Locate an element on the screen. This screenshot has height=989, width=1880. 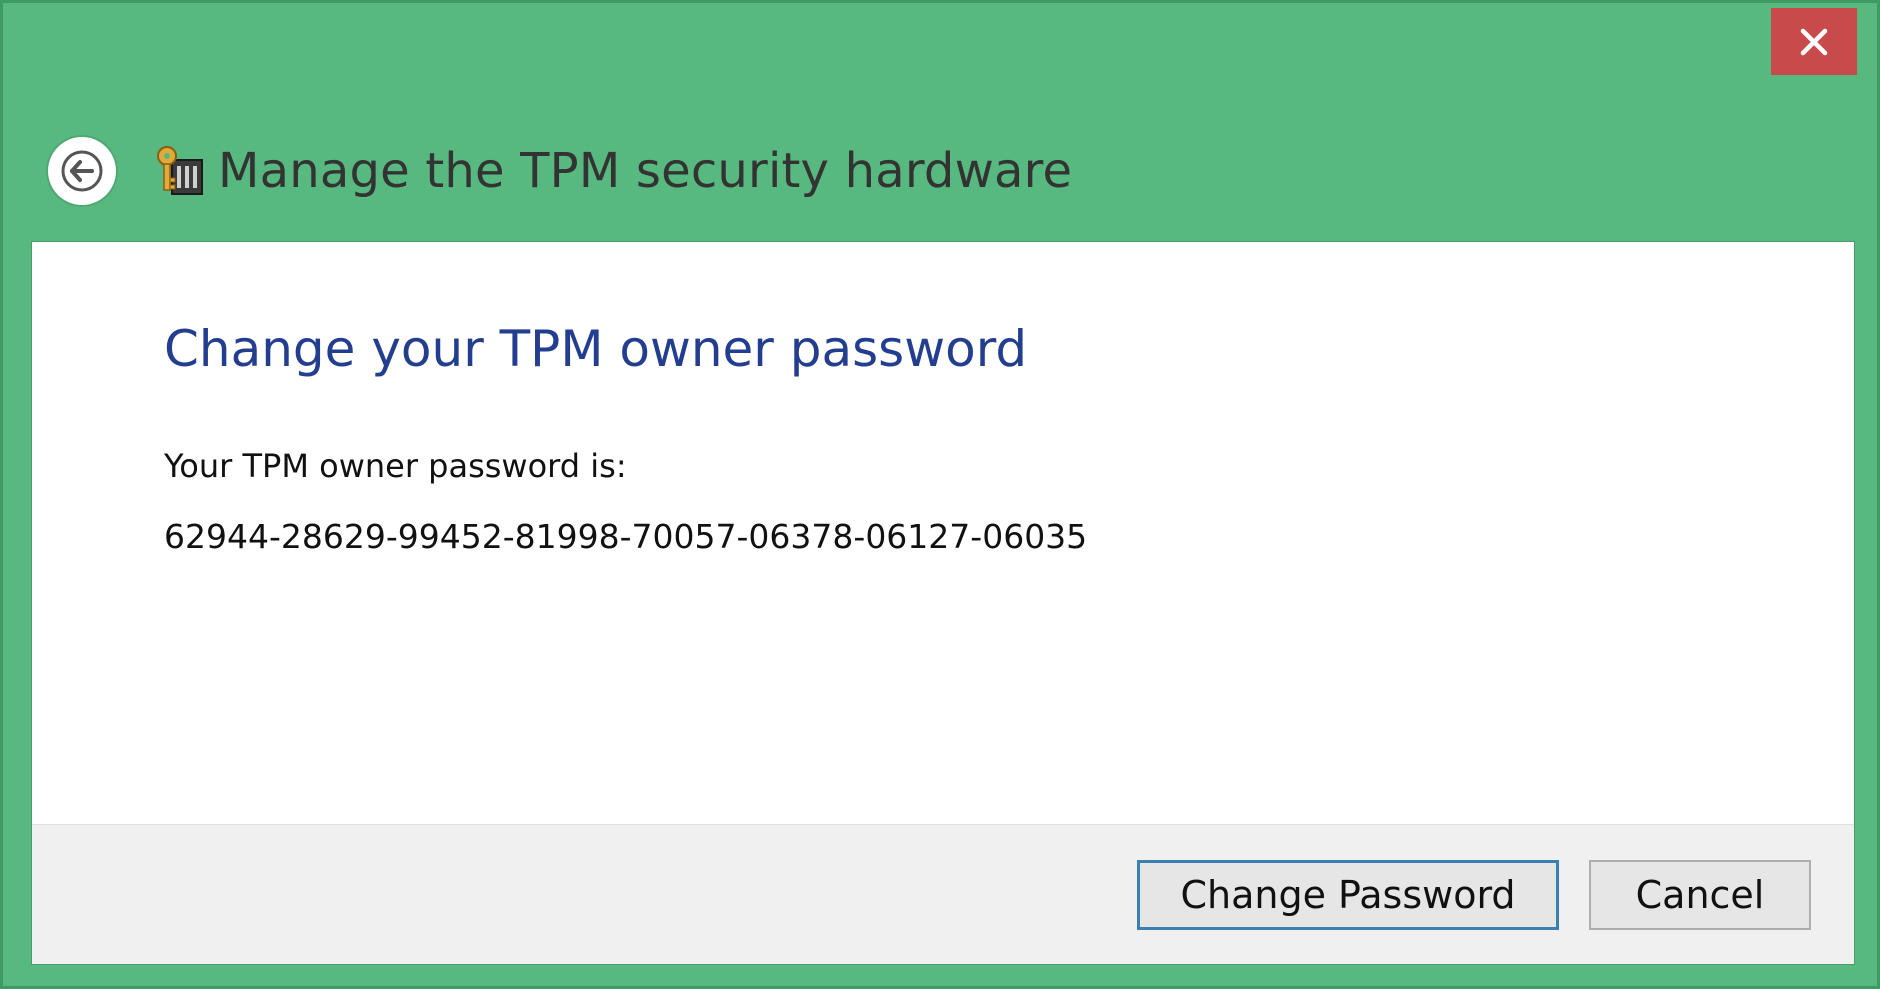
back-arrow-icon is located at coordinates (82, 171).